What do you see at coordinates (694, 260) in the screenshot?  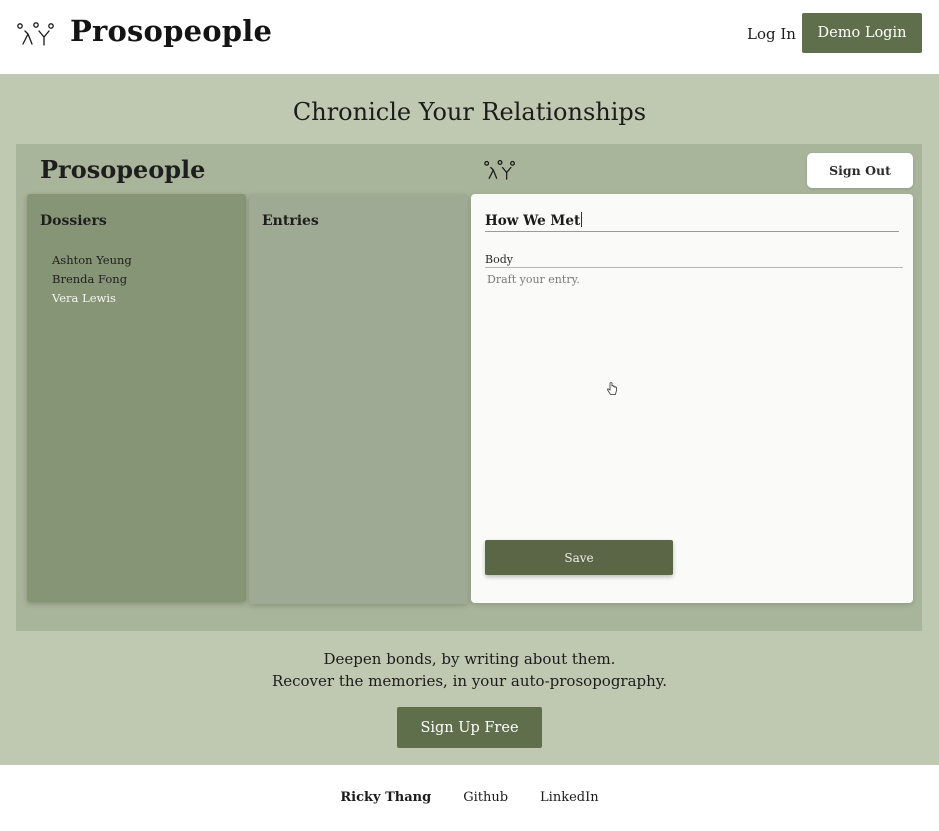 I see `body-label: Body` at bounding box center [694, 260].